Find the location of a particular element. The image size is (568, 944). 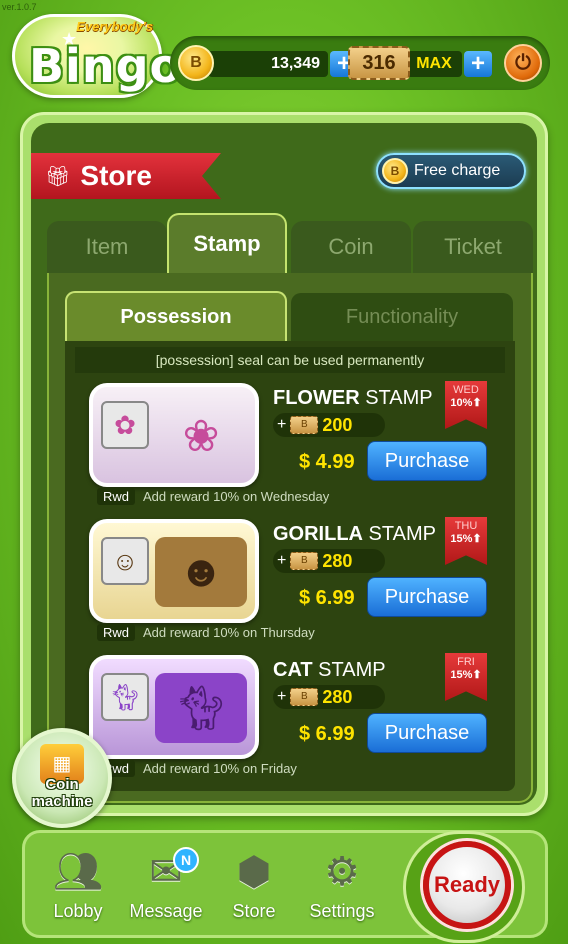

coin-machine-label: Coin machine is located at coordinates (62, 793).